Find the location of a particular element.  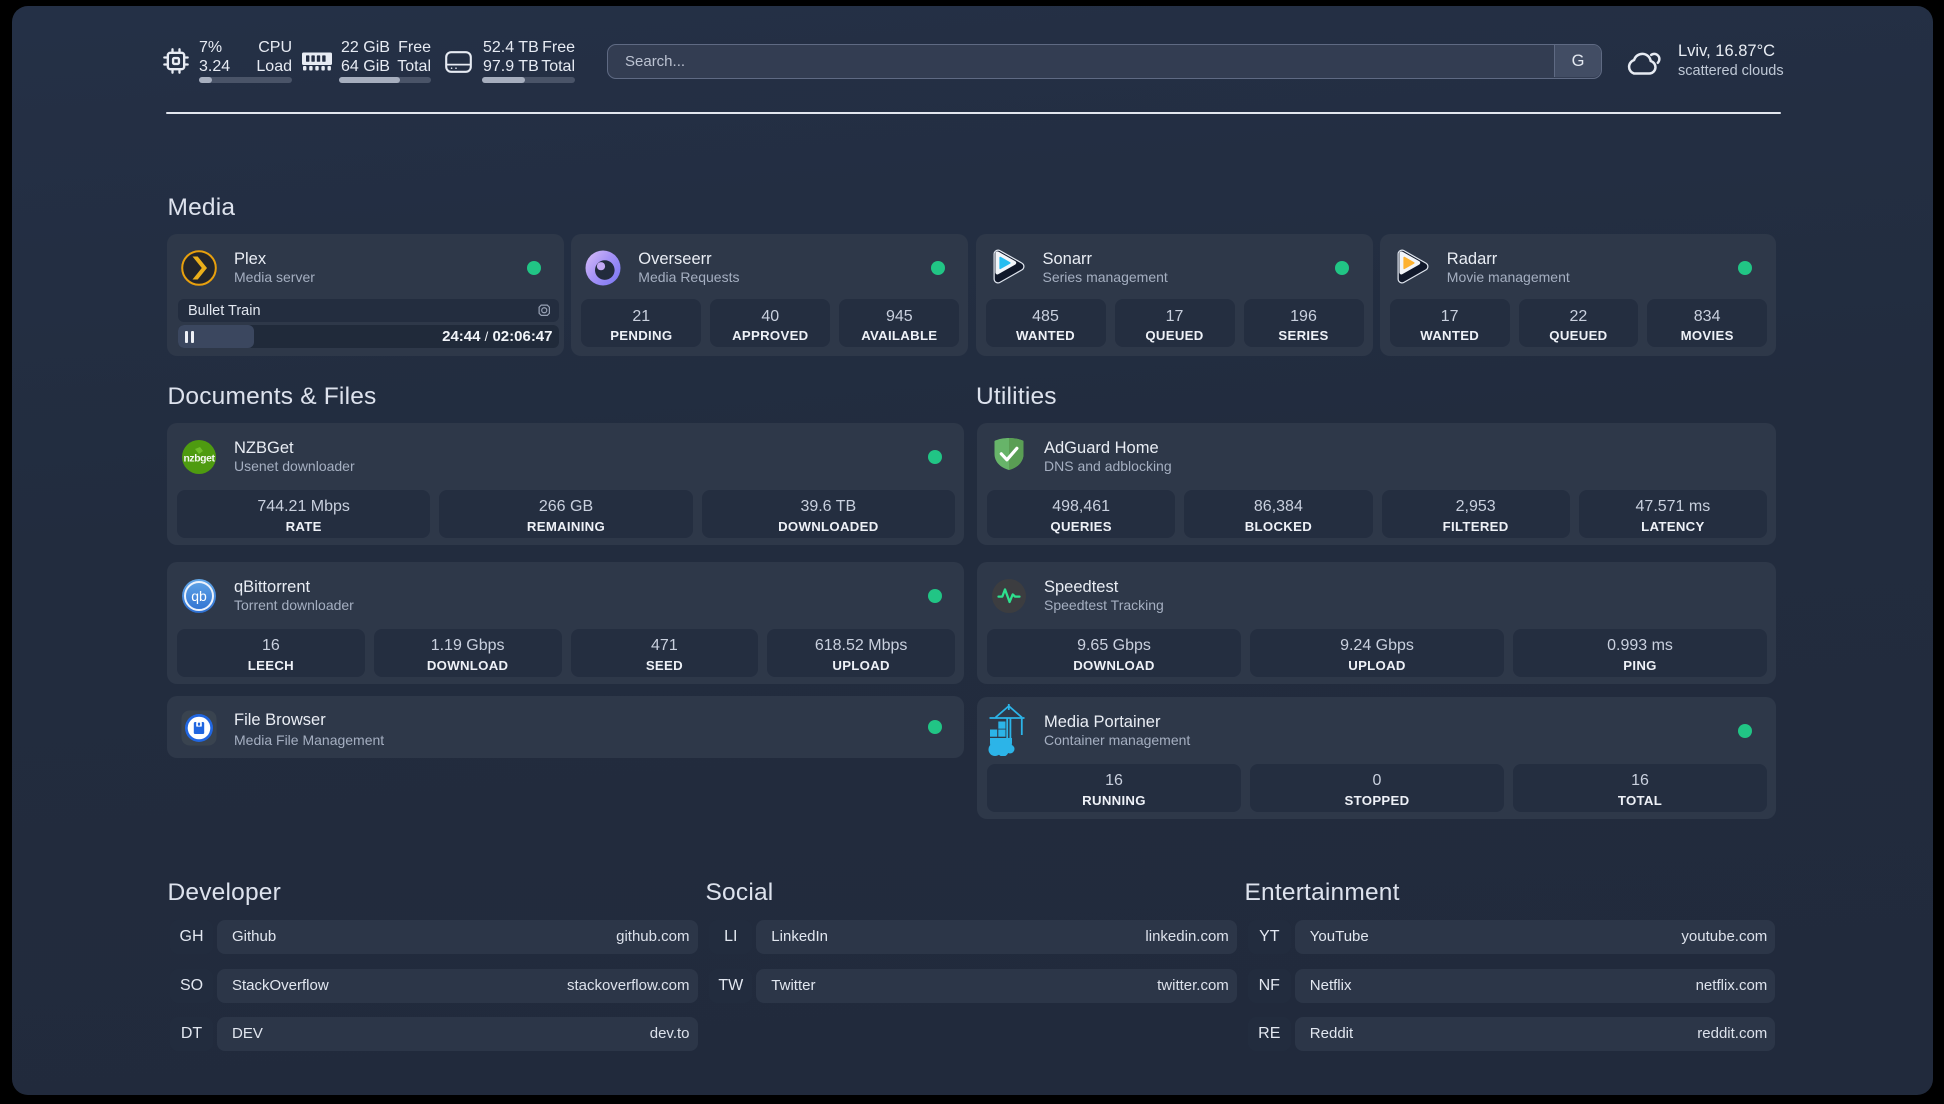

svg-text: qb is located at coordinates (199, 596).